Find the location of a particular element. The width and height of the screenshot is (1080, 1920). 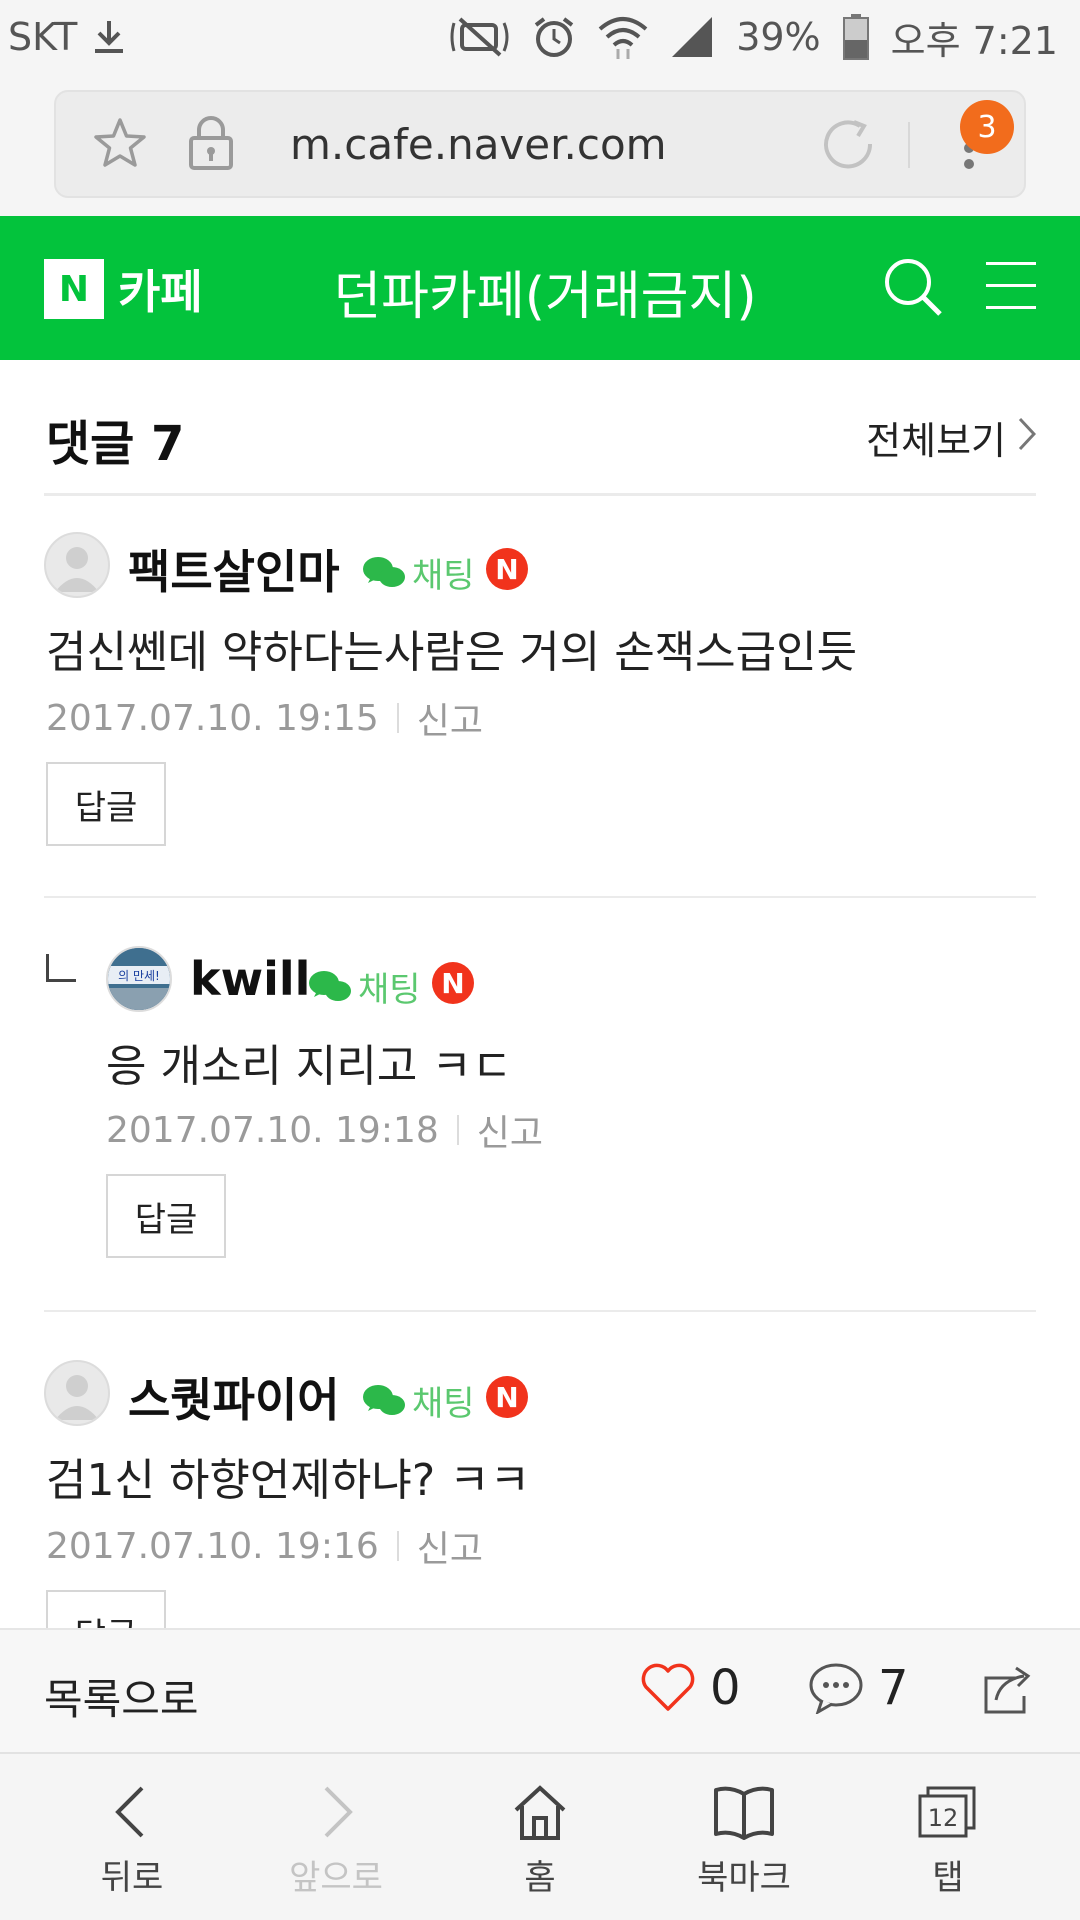

comment-meta: 2017.07.10. 19:15 신고 is located at coordinates (264, 718).